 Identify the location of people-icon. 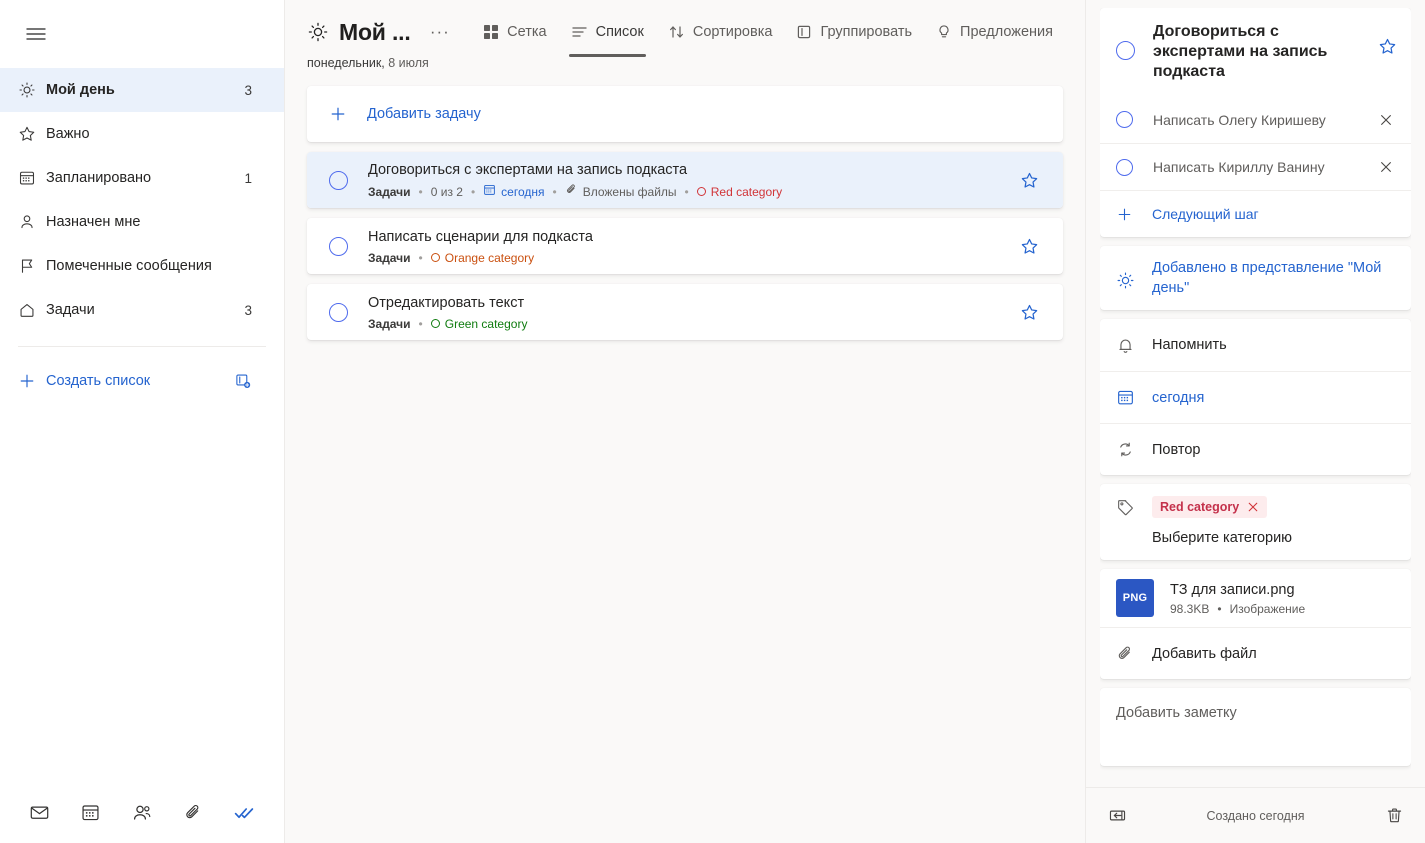
(142, 813).